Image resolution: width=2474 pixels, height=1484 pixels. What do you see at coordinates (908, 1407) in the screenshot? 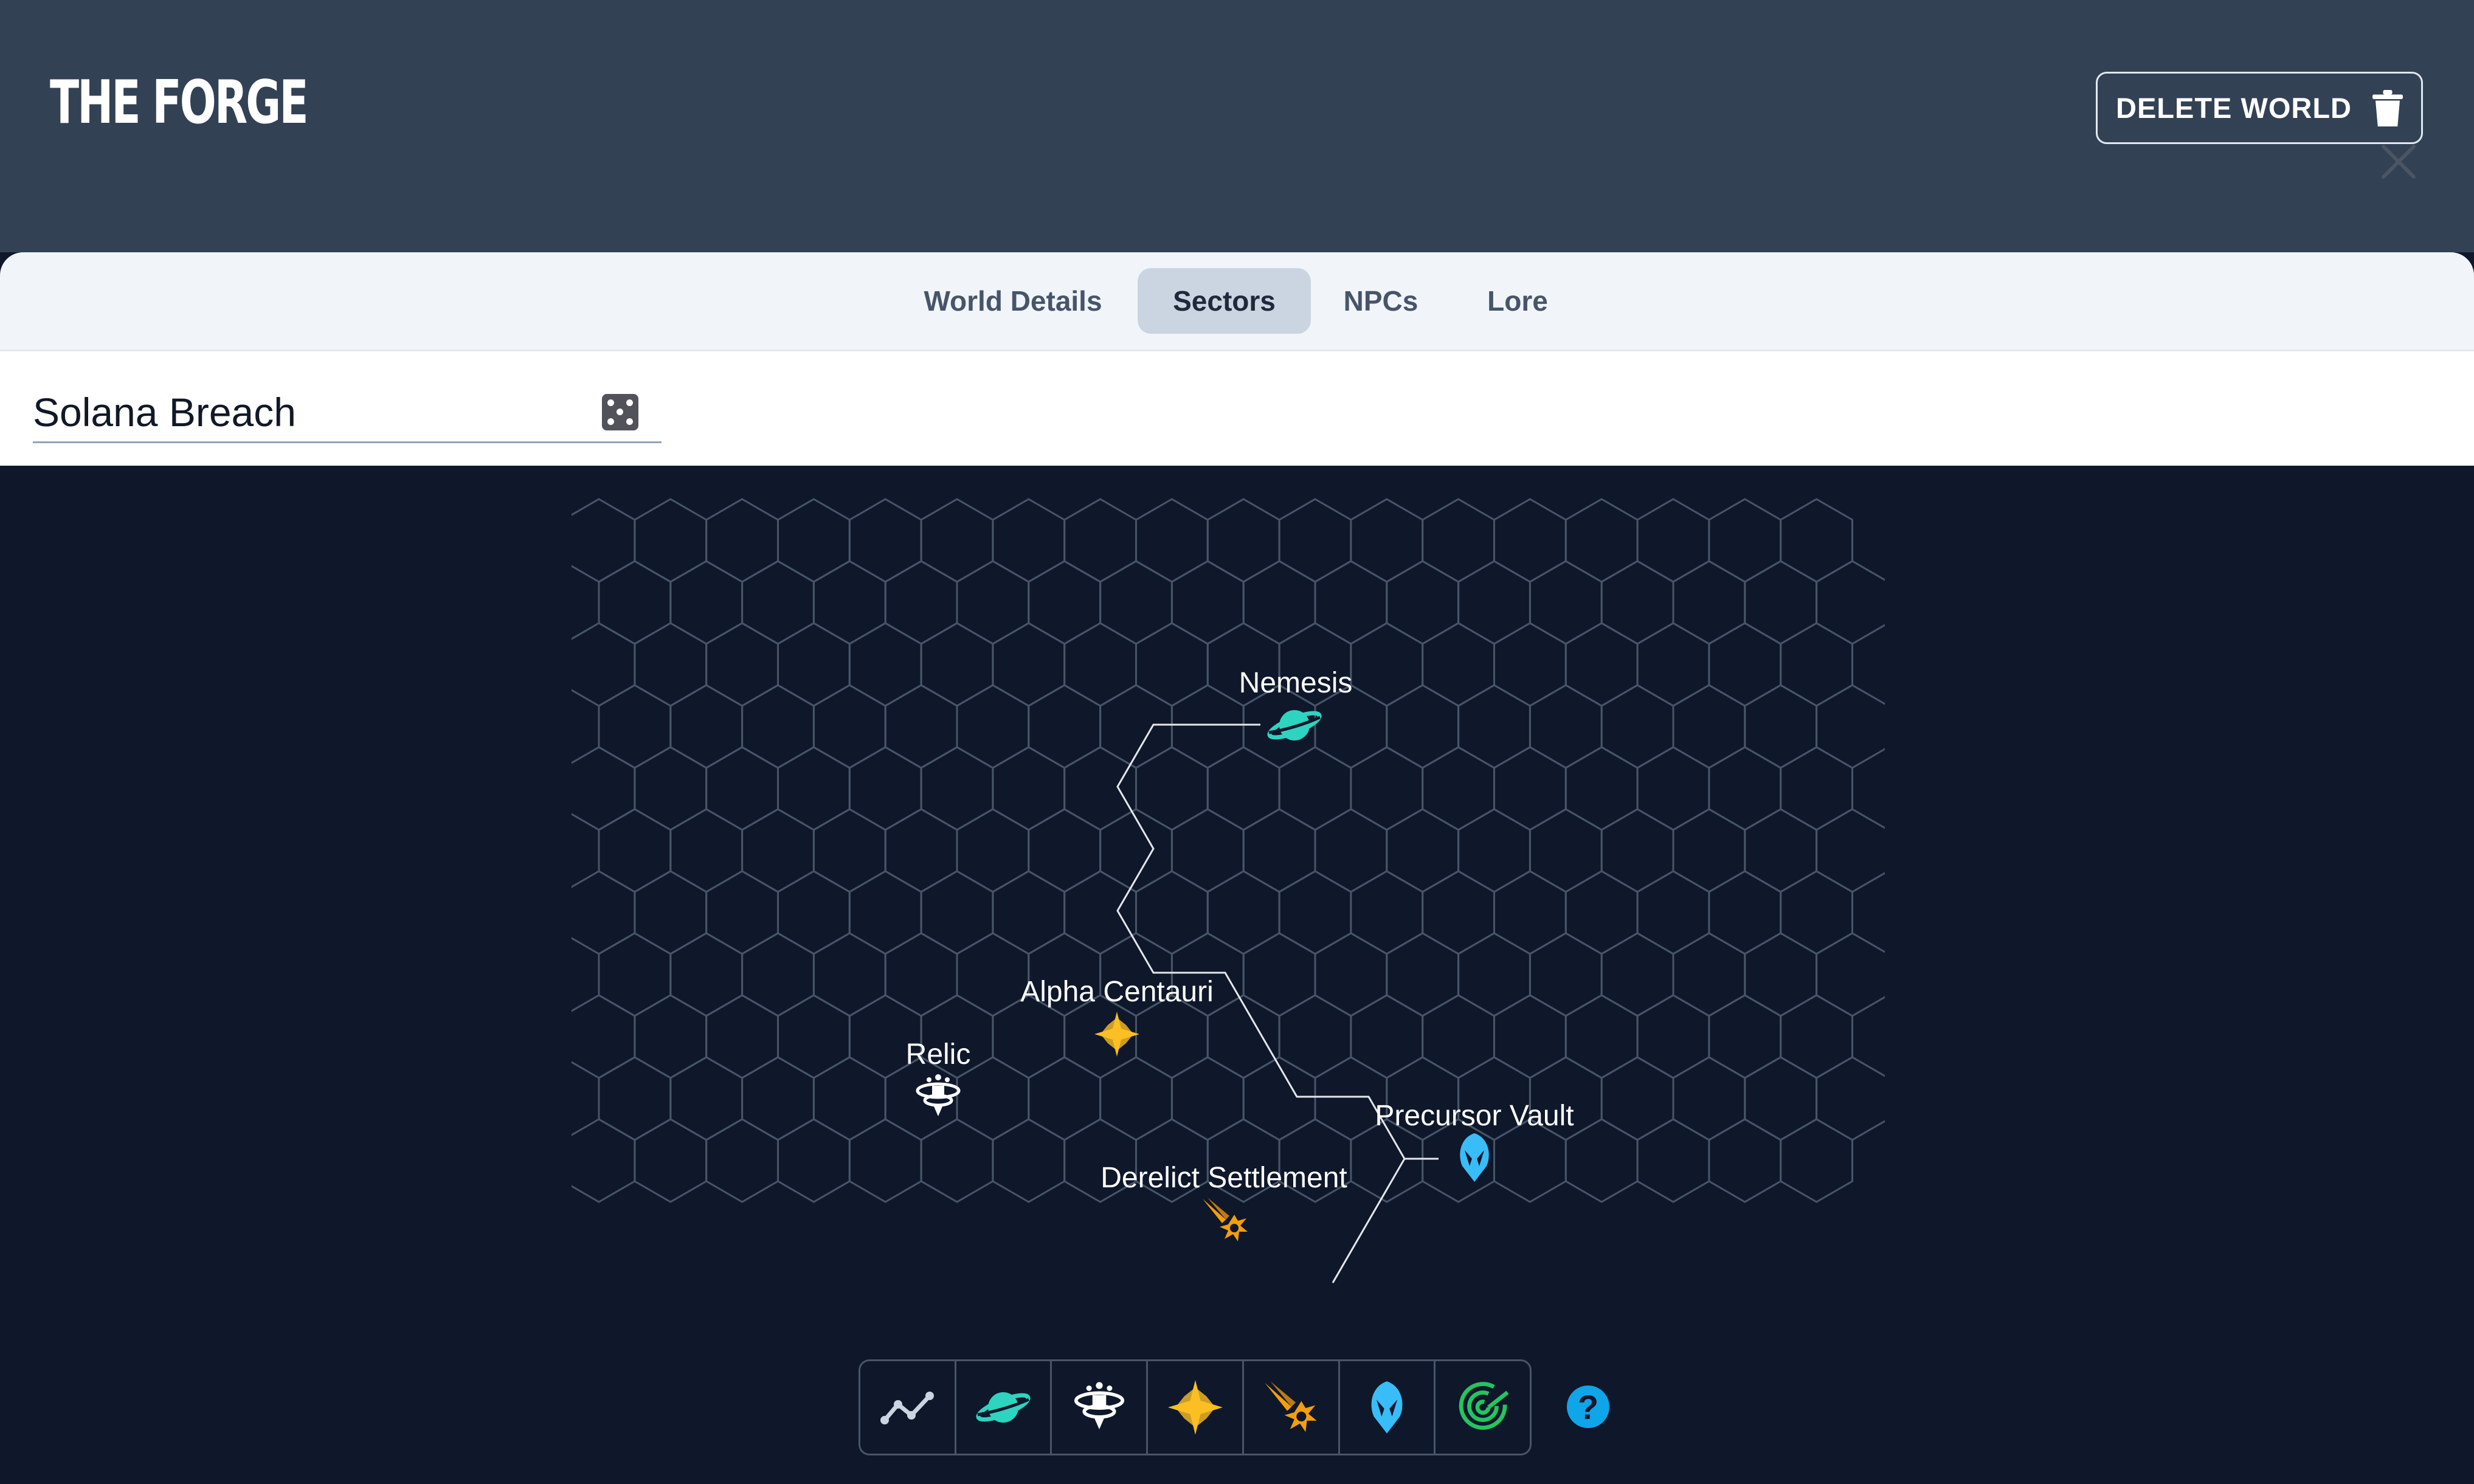
I see `path-tool` at bounding box center [908, 1407].